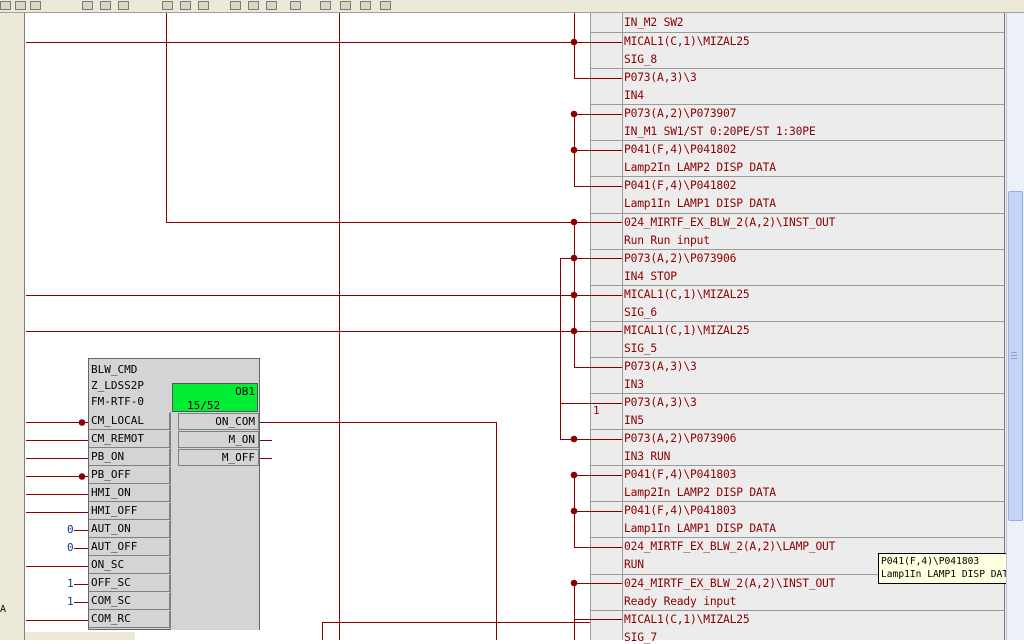 Image resolution: width=1024 pixels, height=644 pixels. Describe the element at coordinates (204, 405) in the screenshot. I see `ob-sequence-number: 15/52` at that location.